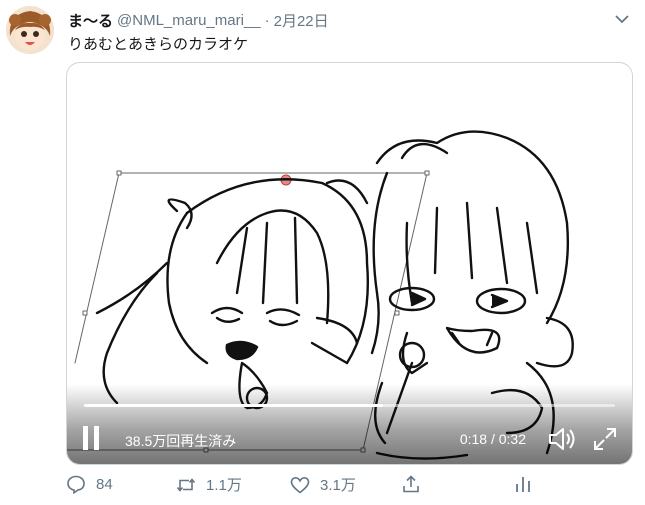 The width and height of the screenshot is (645, 505). I want to click on reply-count: 84, so click(104, 484).